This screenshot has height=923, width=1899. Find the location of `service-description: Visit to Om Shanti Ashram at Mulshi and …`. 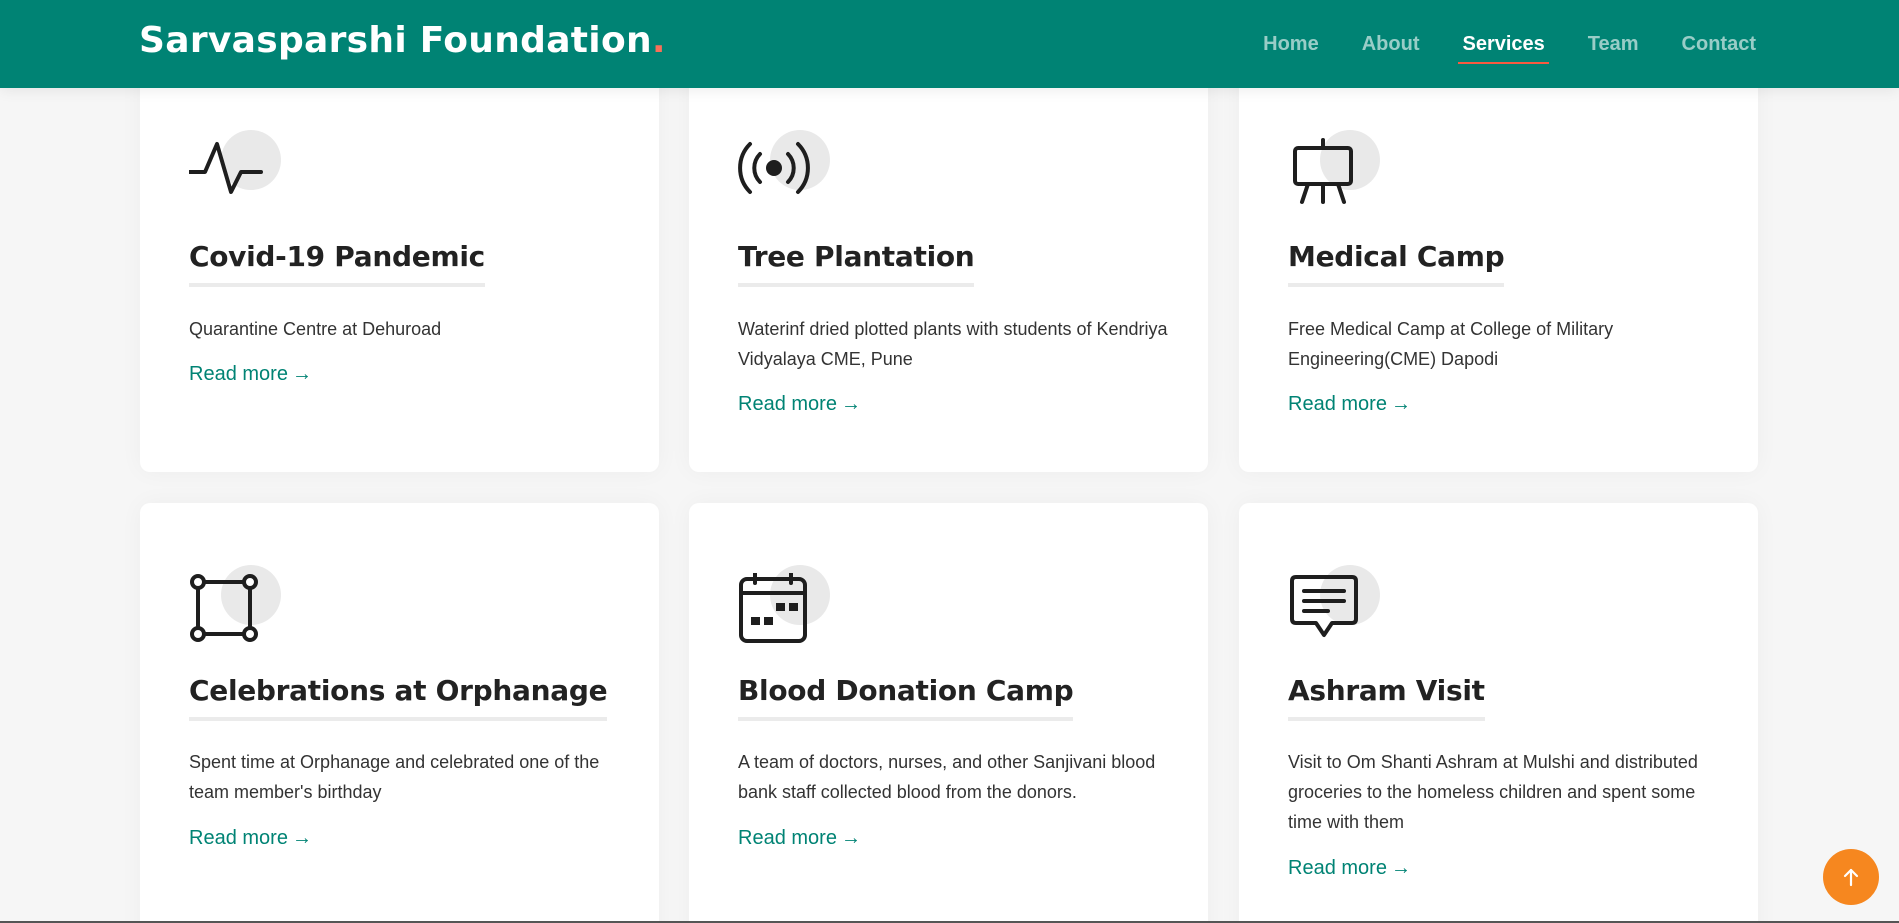

service-description: Visit to Om Shanti Ashram at Mulshi and … is located at coordinates (1493, 792).